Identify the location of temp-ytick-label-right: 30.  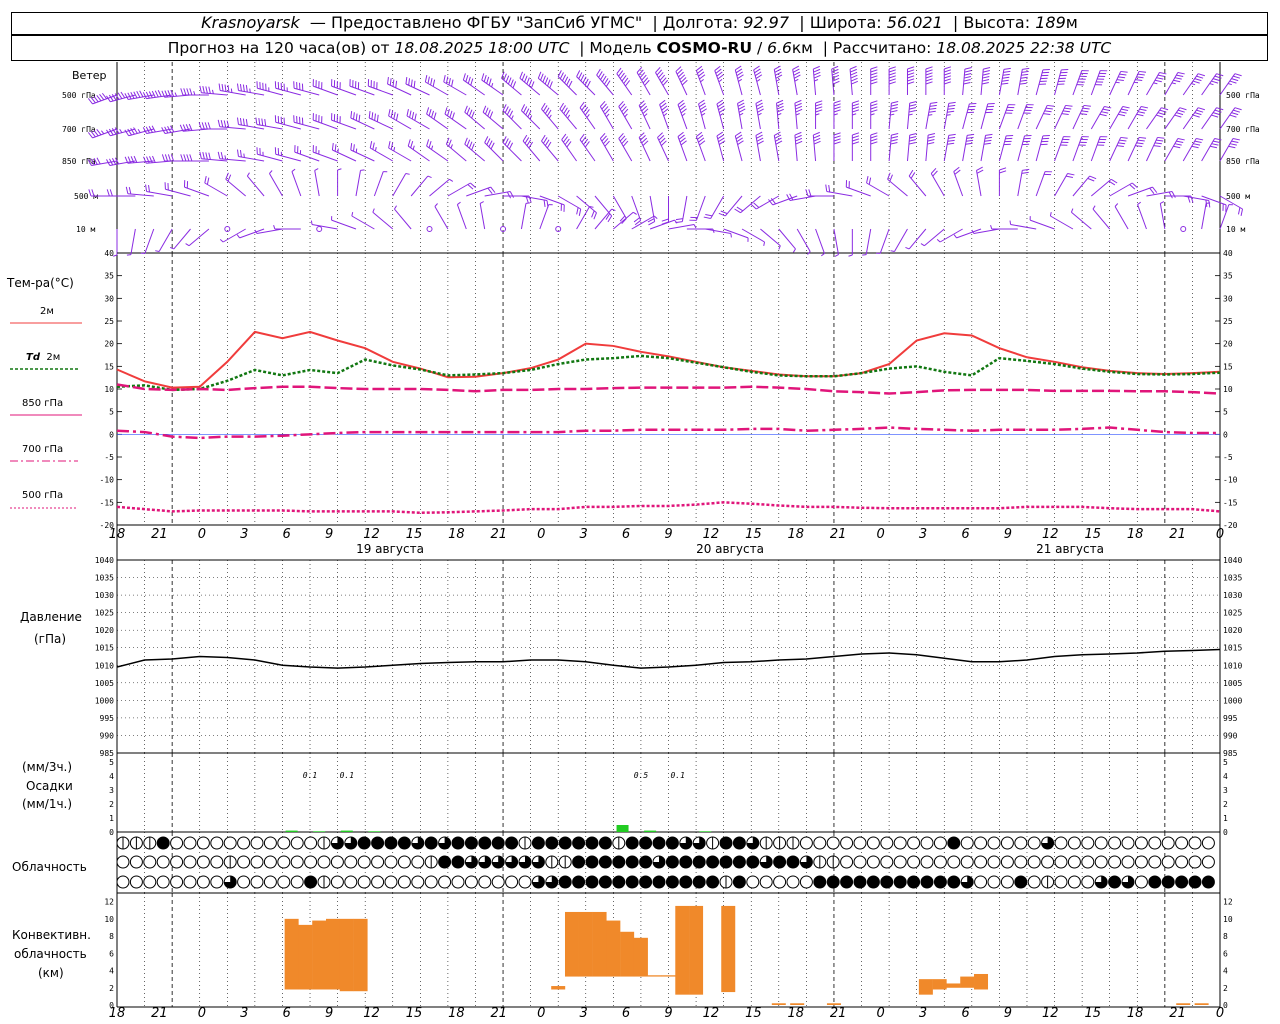
(1228, 298).